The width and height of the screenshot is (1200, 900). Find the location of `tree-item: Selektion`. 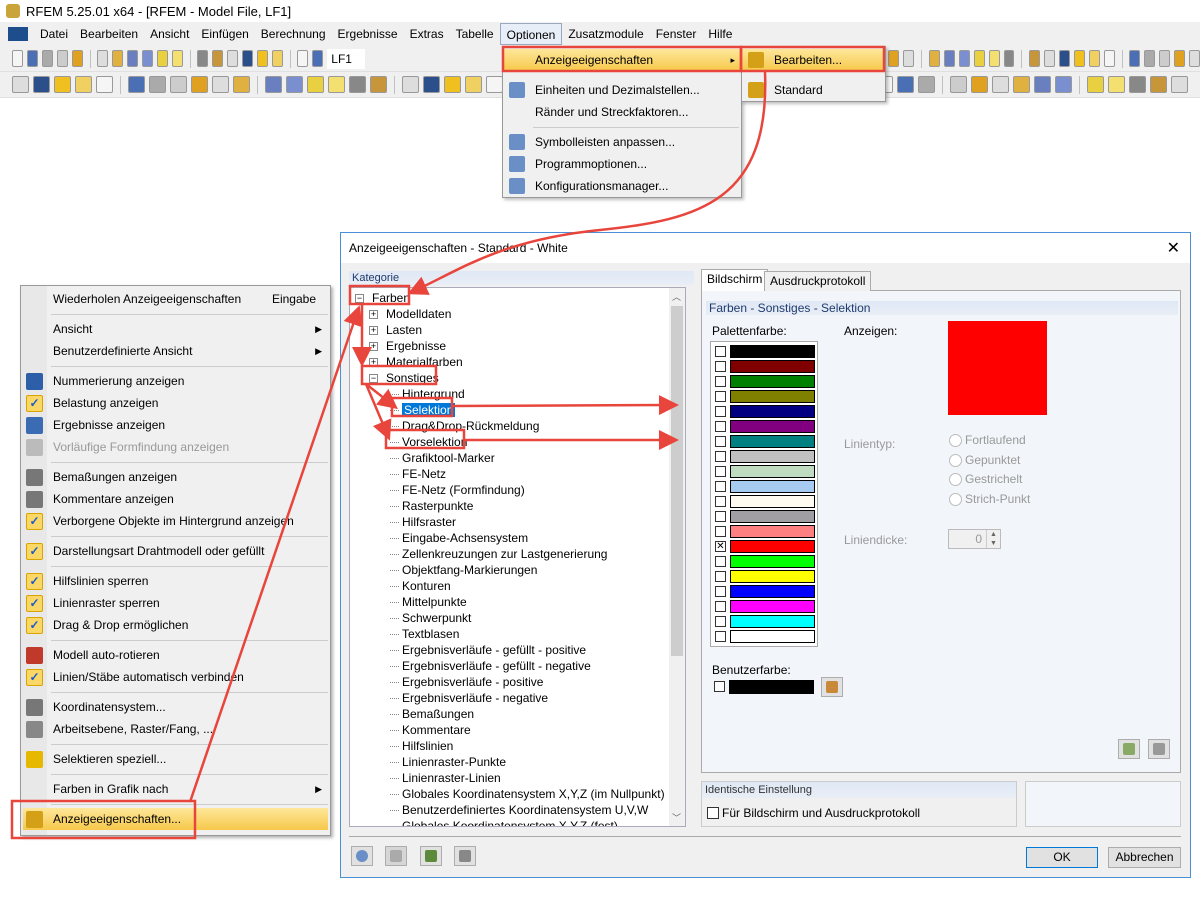

tree-item: Selektion is located at coordinates (429, 410).